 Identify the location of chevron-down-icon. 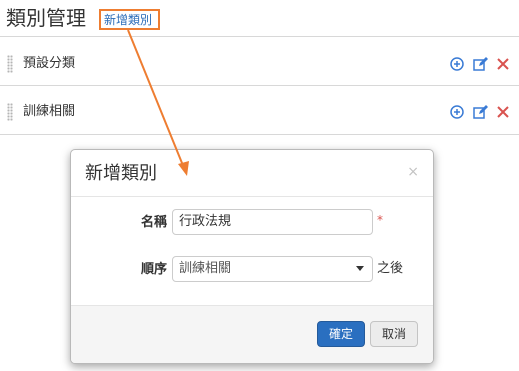
(360, 268).